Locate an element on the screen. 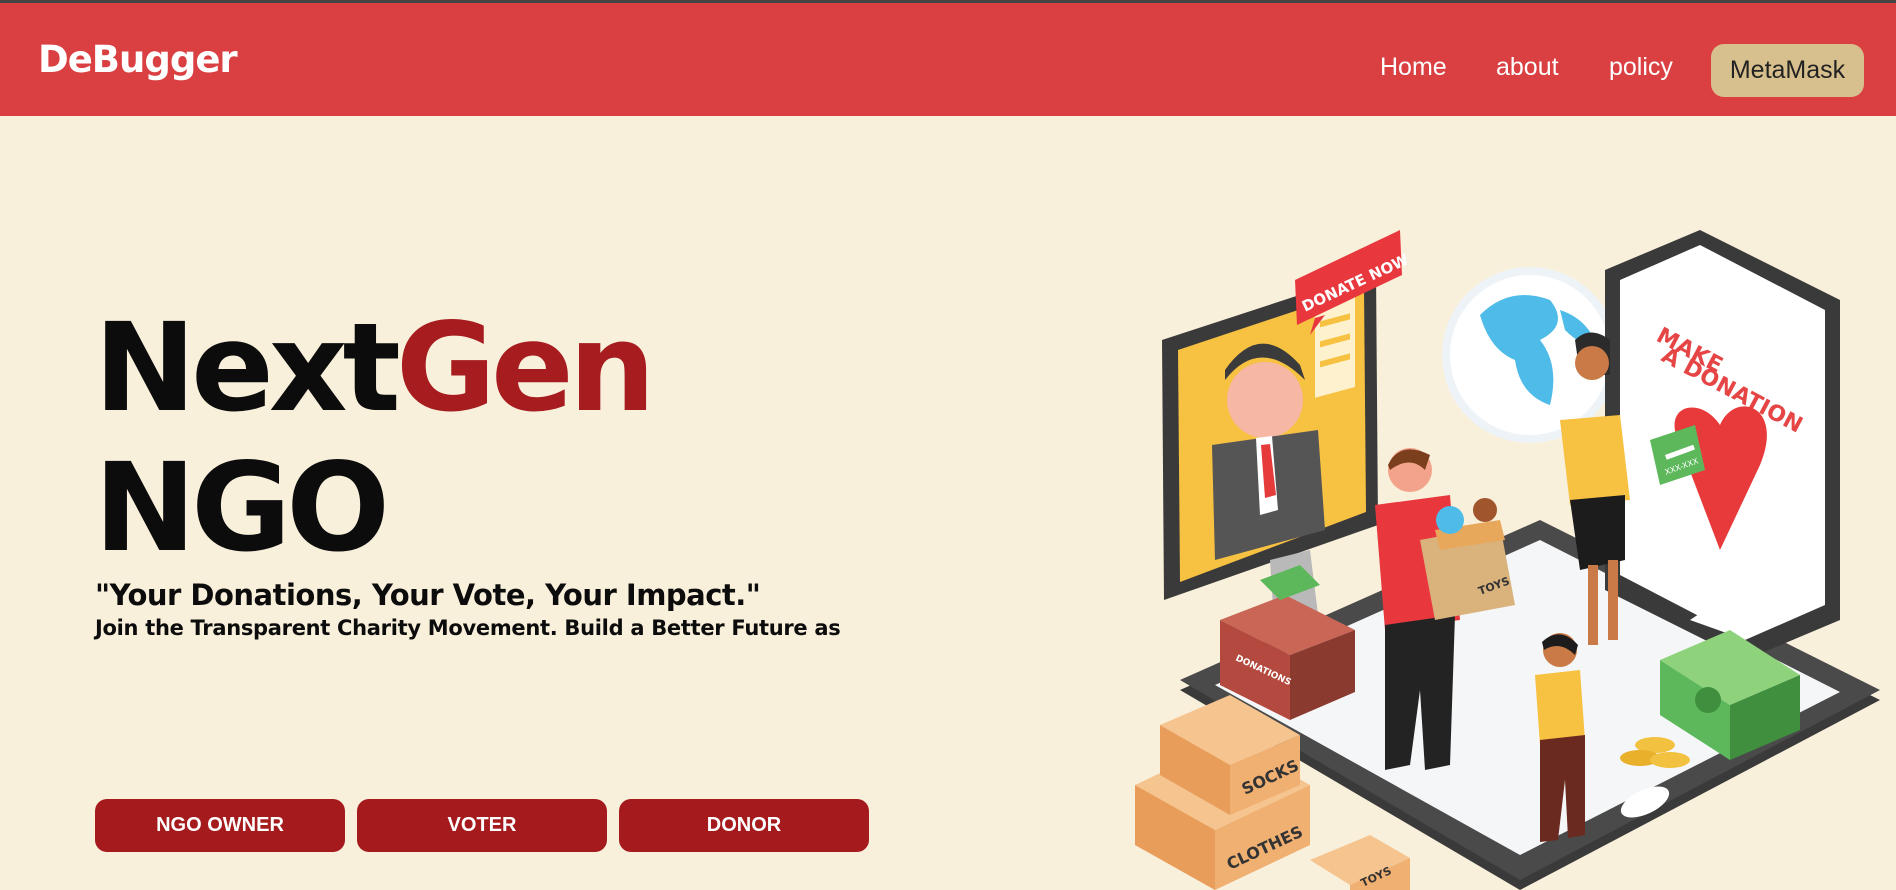  nav-link-home: Home is located at coordinates (1413, 67).